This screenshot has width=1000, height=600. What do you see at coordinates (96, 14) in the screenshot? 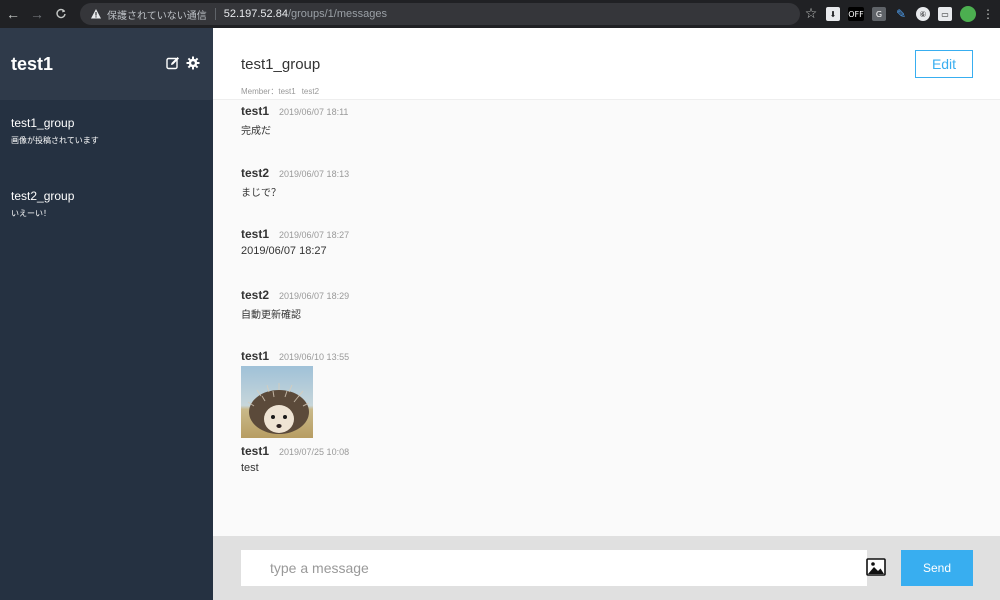
I see `warning-icon` at bounding box center [96, 14].